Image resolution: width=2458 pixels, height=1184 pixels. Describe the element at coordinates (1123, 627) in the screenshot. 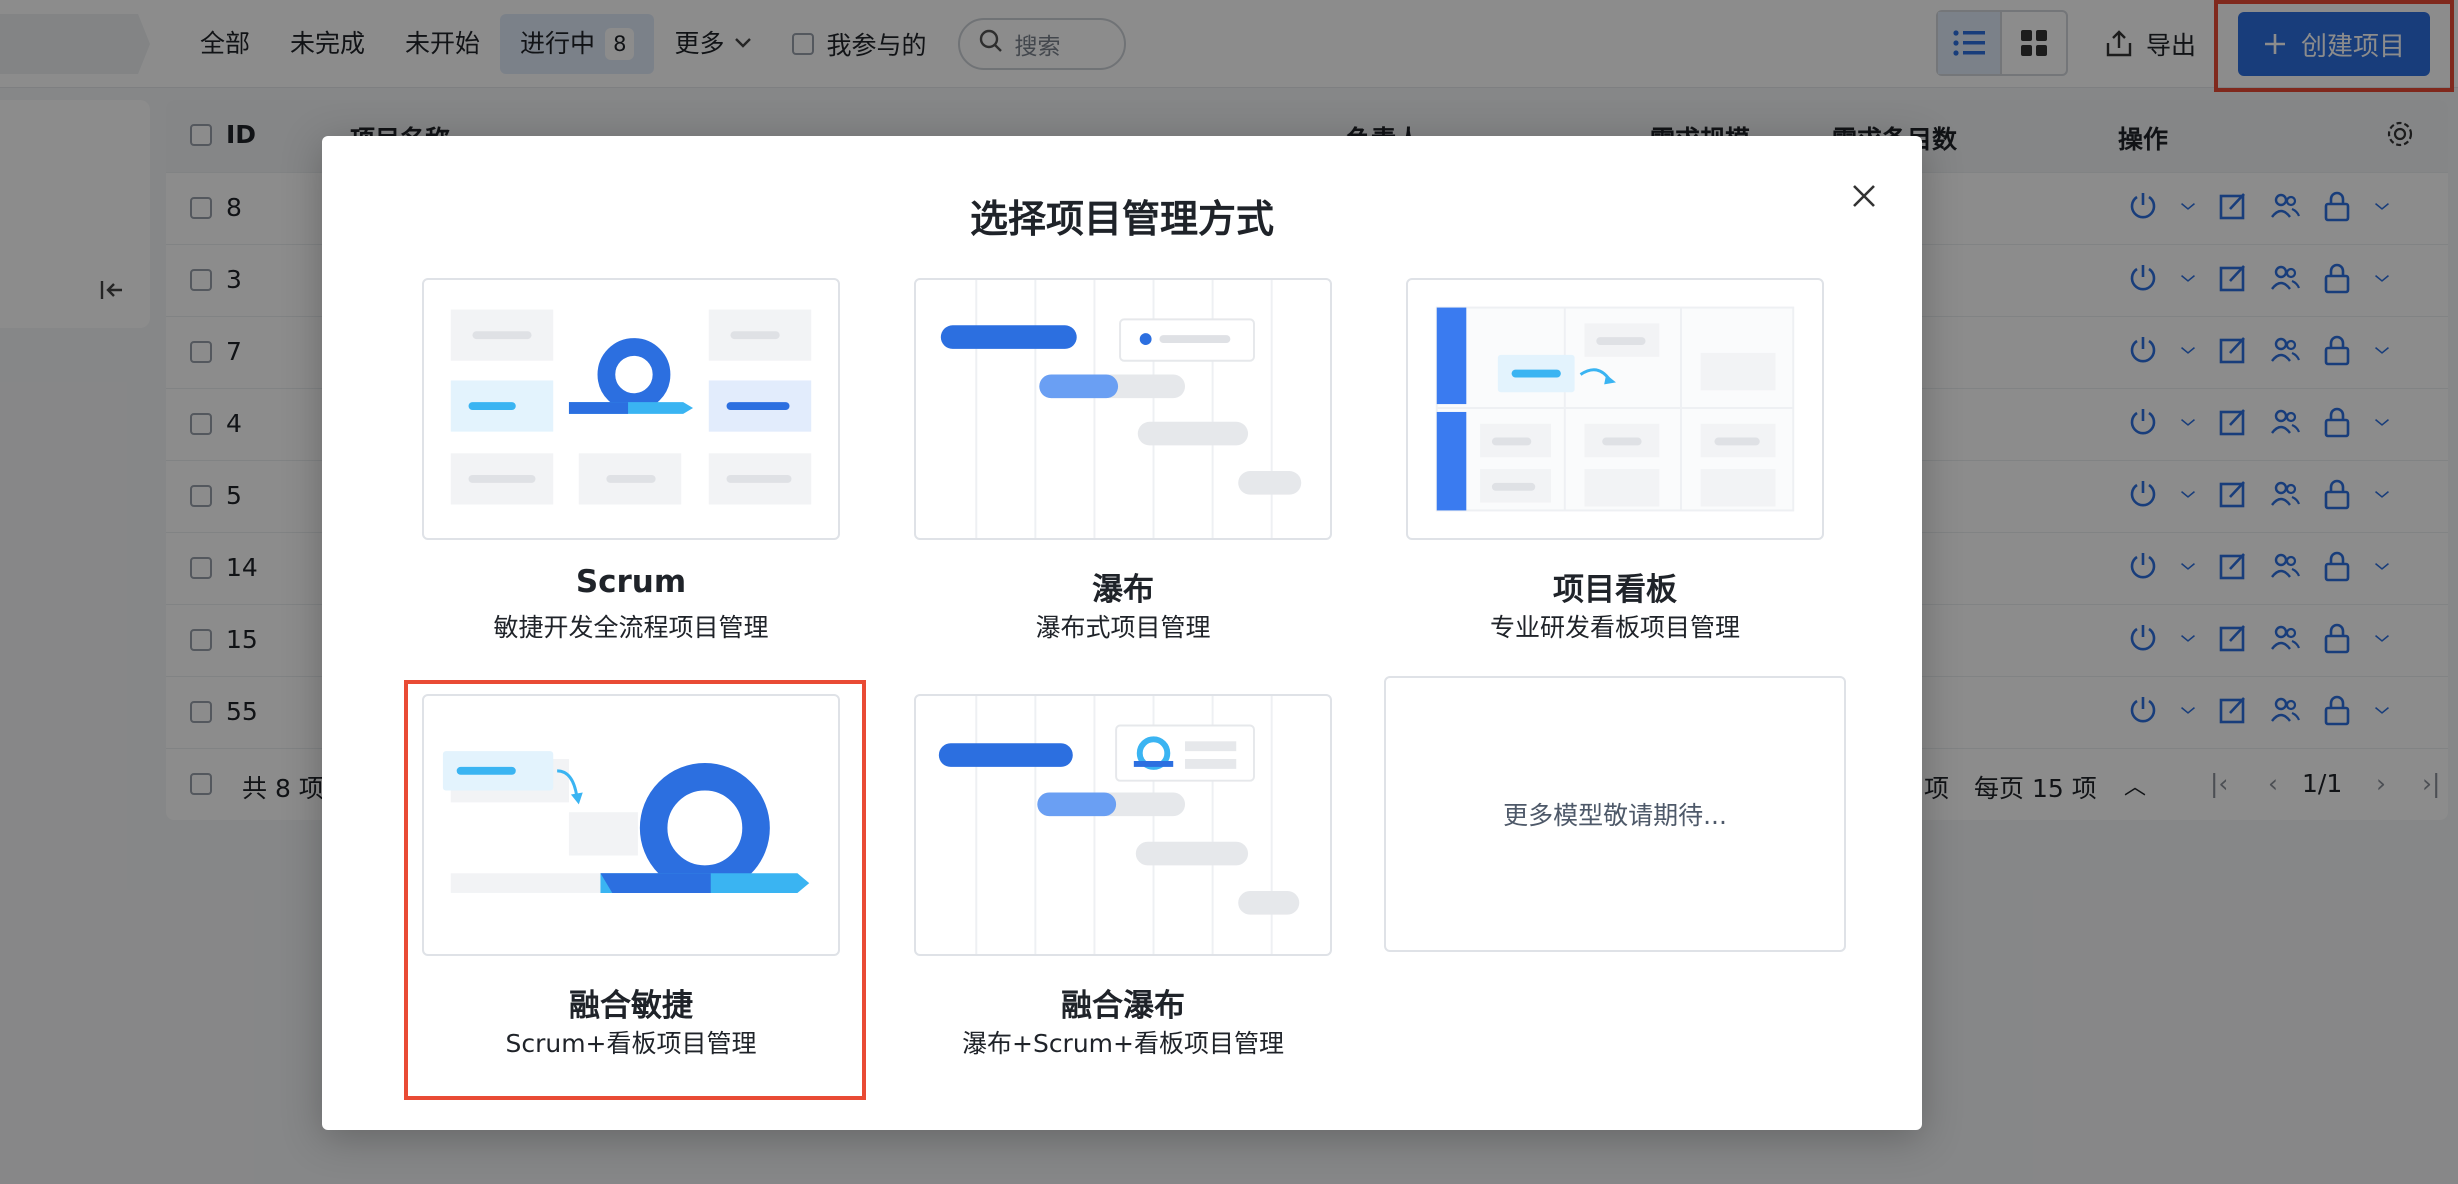

I see `card-description: 瀑布式项目管理` at that location.